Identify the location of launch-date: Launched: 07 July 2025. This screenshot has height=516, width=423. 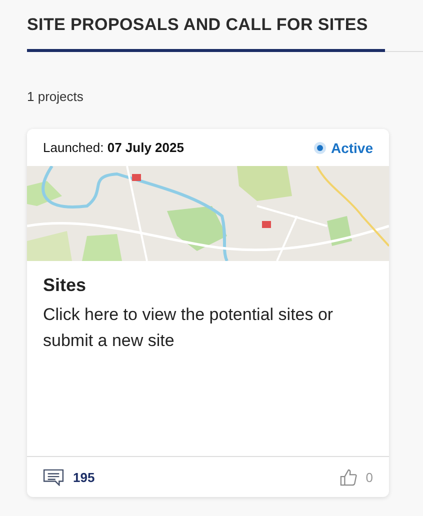
(113, 147).